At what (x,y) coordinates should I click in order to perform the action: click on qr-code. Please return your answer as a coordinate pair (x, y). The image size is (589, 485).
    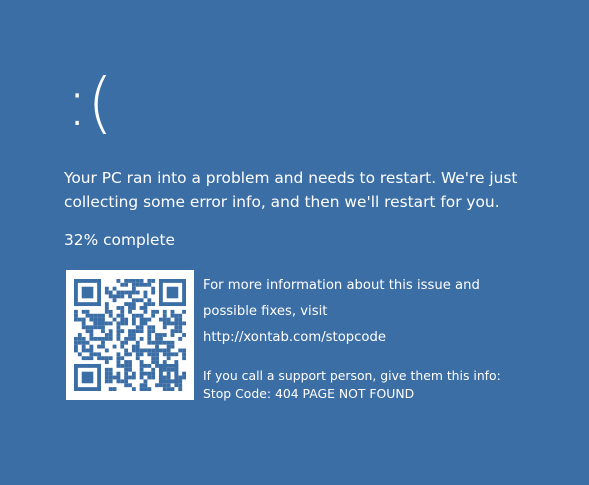
    Looking at the image, I should click on (130, 335).